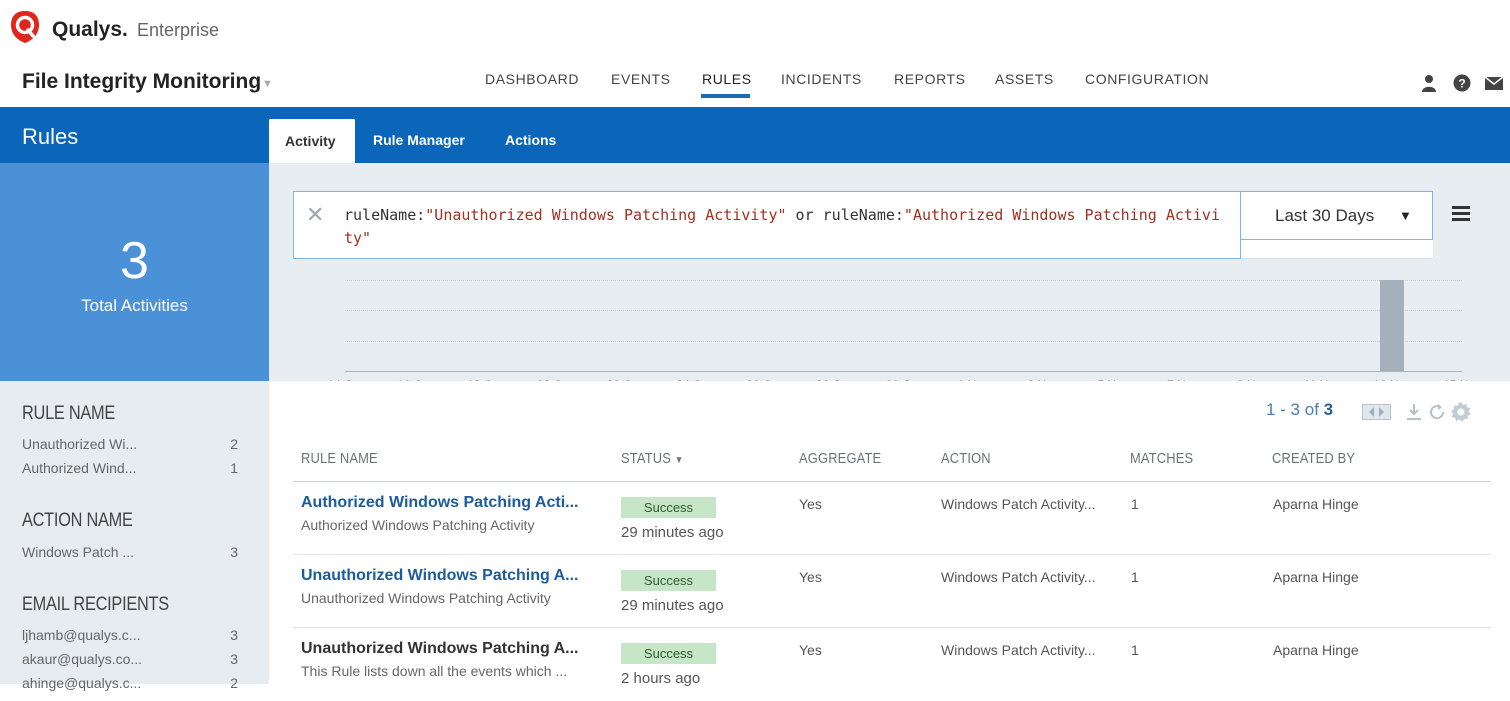 The height and width of the screenshot is (701, 1510). Describe the element at coordinates (312, 141) in the screenshot. I see `subtab-activity: Activity` at that location.